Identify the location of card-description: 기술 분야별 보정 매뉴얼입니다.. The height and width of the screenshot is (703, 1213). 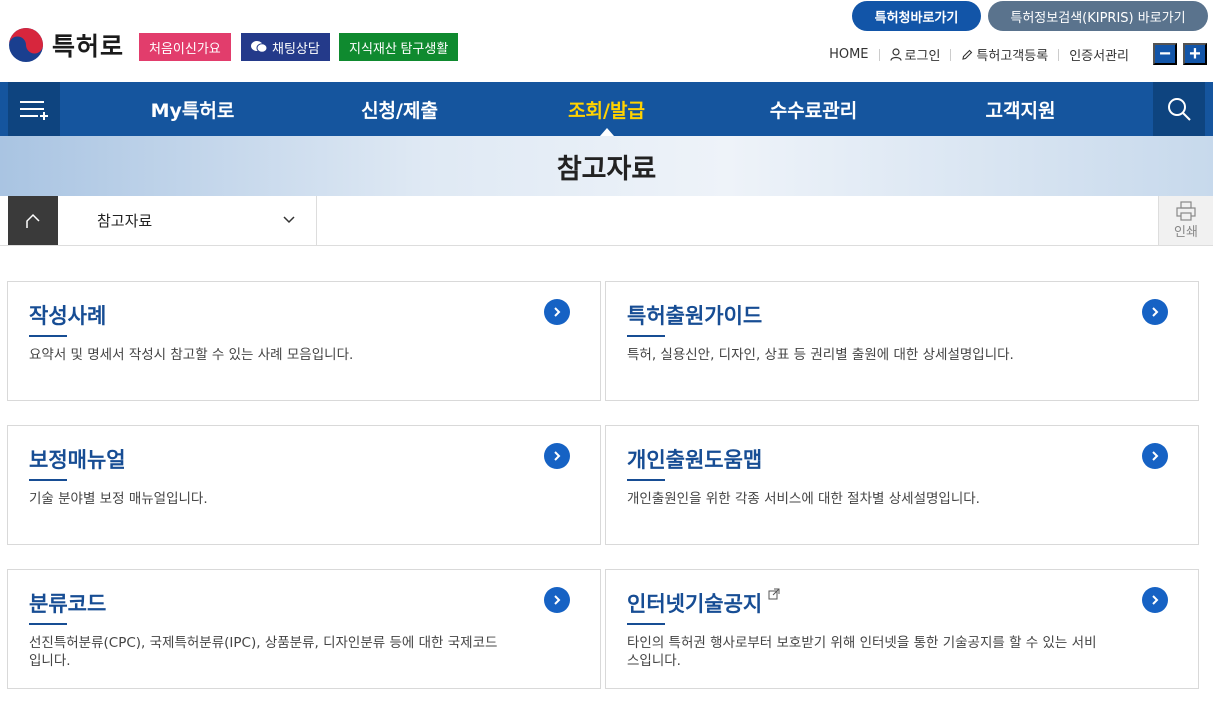
(118, 499).